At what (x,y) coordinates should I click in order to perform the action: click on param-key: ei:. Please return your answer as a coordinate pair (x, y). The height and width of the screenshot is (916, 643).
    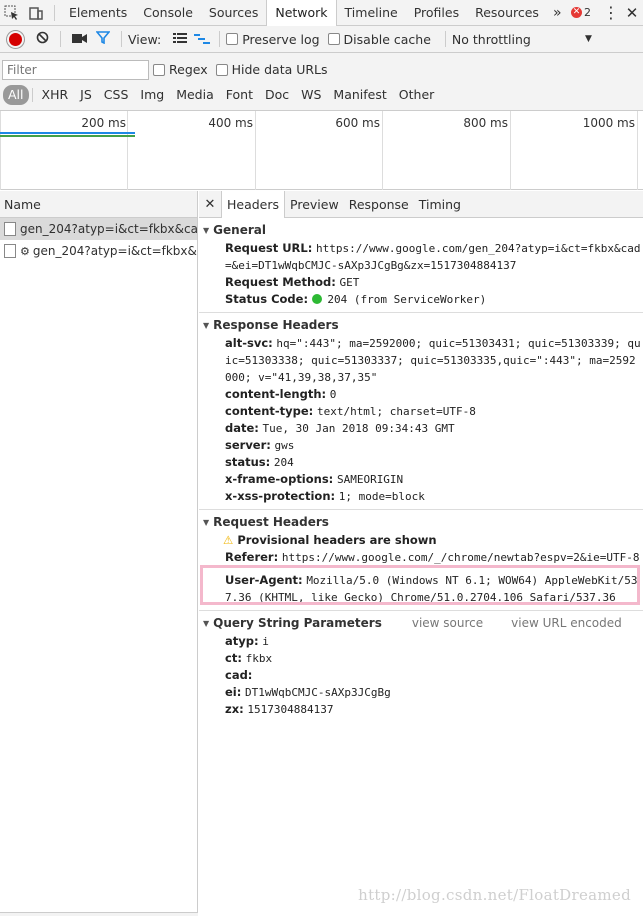
    Looking at the image, I should click on (233, 692).